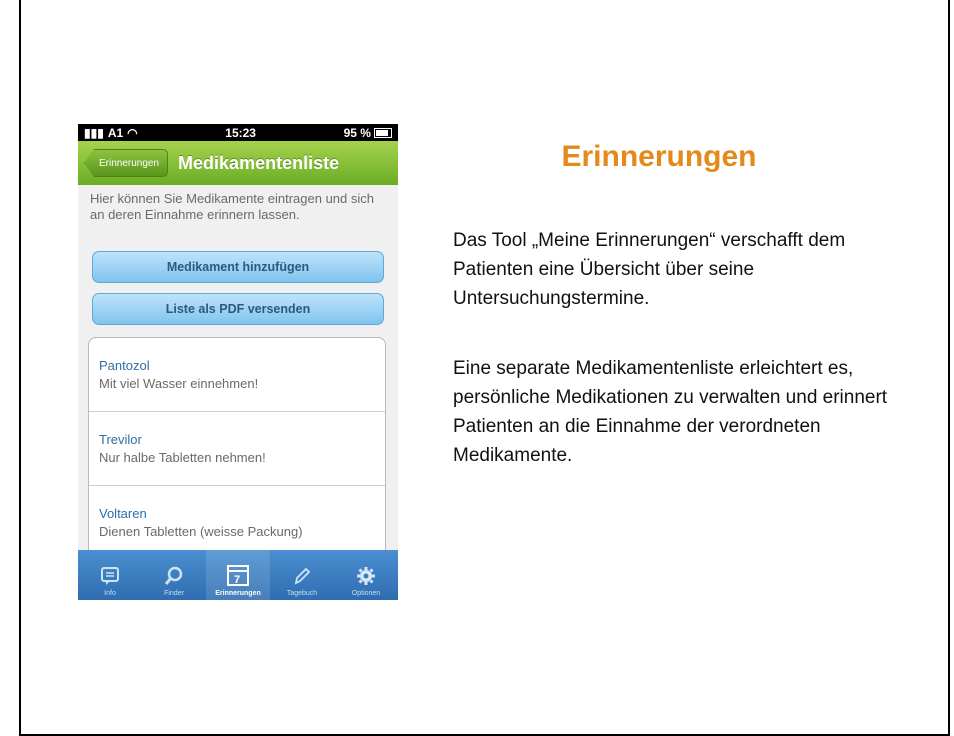 This screenshot has width=954, height=736. I want to click on medication-note: Mit viel Wasser einnehmen!, so click(179, 383).